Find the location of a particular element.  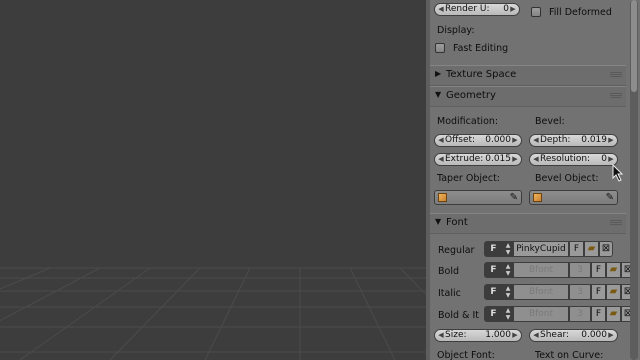

offset-field: ◀ Offset: 0.000 ▶ is located at coordinates (478, 140).